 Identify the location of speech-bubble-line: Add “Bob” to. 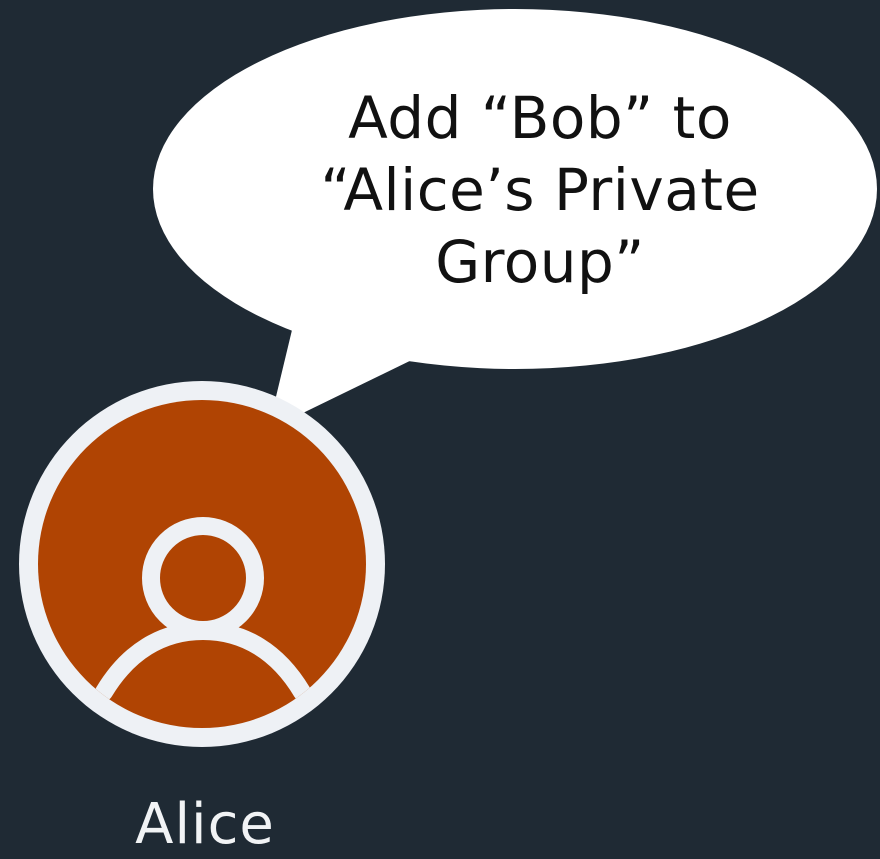
(540, 118).